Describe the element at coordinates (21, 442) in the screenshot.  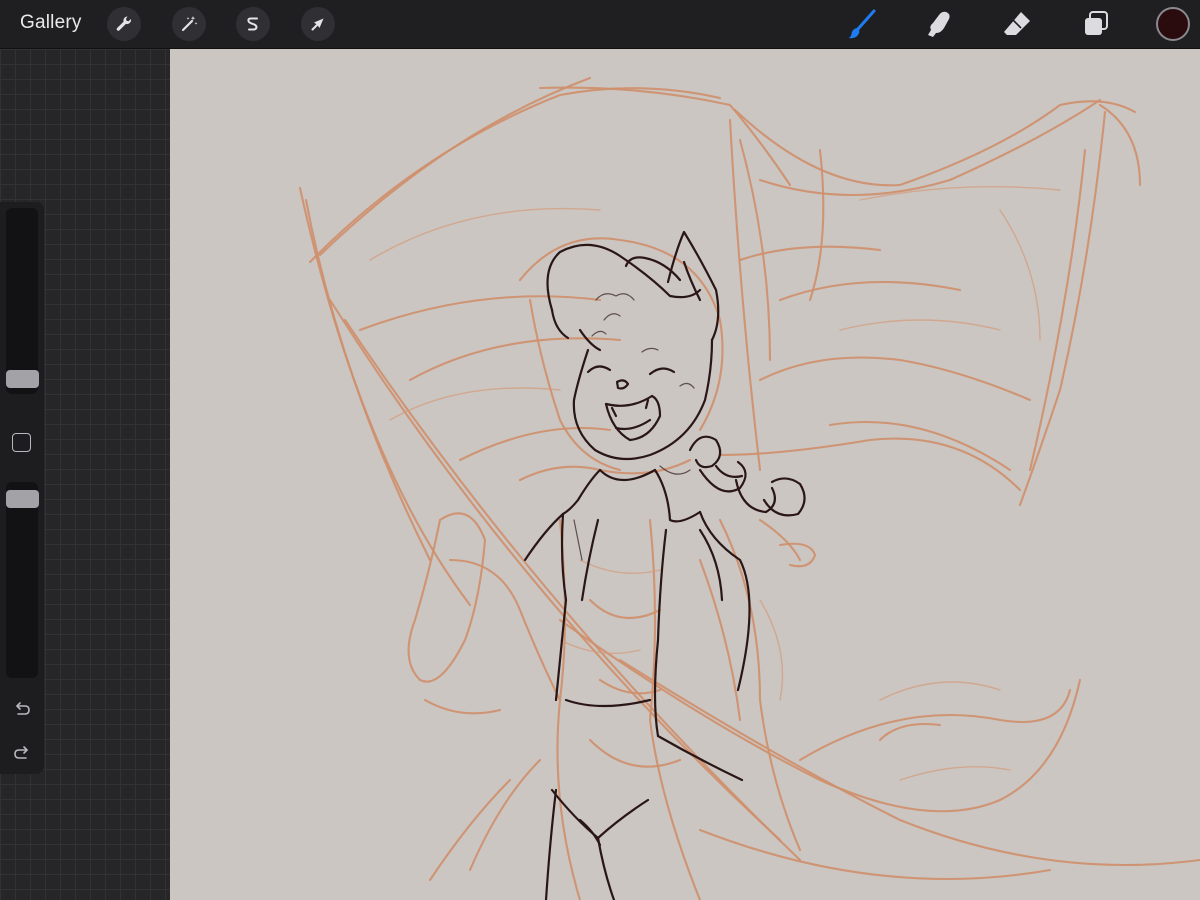
I see `modify-button` at that location.